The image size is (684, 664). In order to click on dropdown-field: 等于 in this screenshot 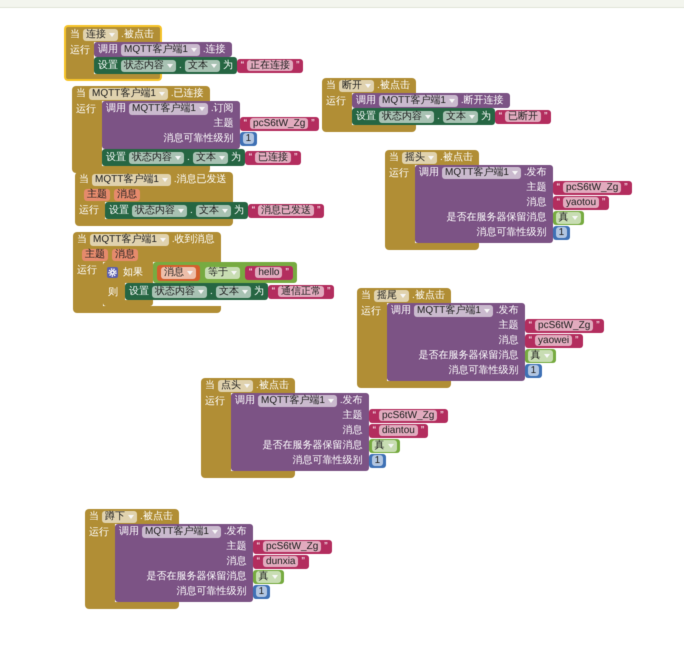, I will do `click(222, 272)`.